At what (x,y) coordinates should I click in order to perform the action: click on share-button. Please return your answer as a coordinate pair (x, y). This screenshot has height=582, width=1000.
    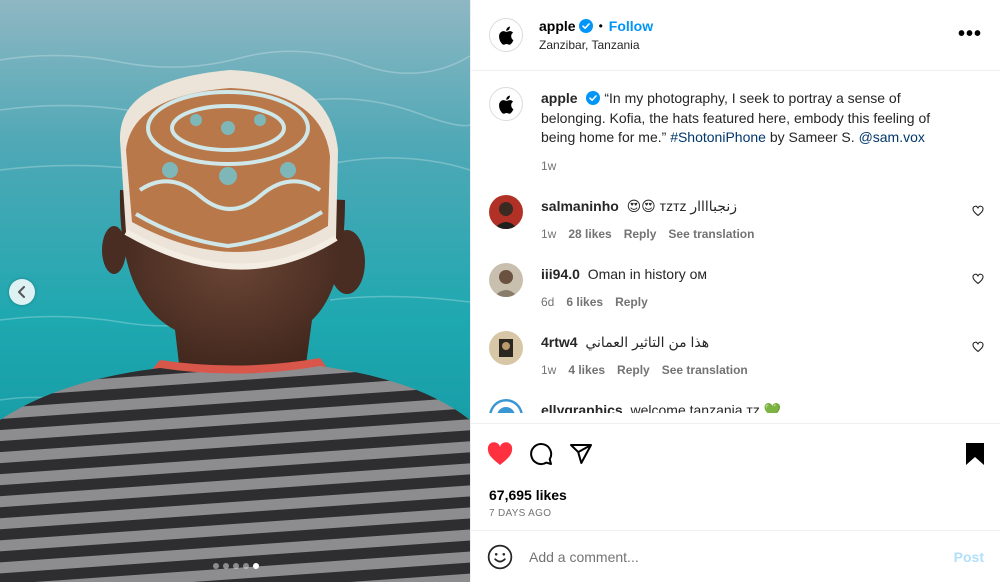
    Looking at the image, I should click on (581, 454).